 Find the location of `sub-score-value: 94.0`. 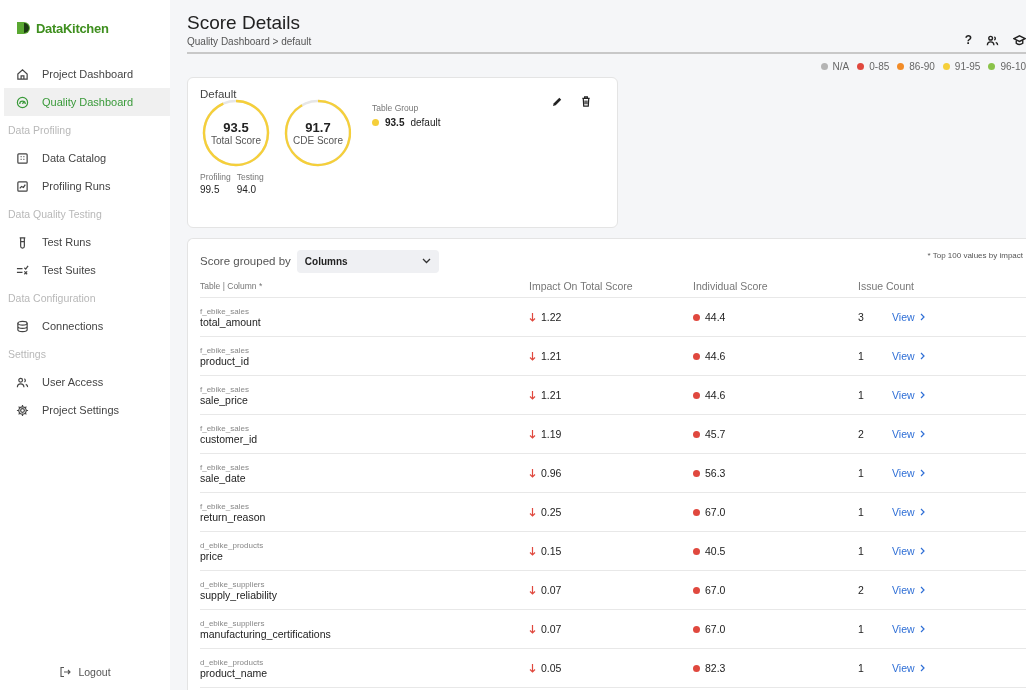

sub-score-value: 94.0 is located at coordinates (247, 189).